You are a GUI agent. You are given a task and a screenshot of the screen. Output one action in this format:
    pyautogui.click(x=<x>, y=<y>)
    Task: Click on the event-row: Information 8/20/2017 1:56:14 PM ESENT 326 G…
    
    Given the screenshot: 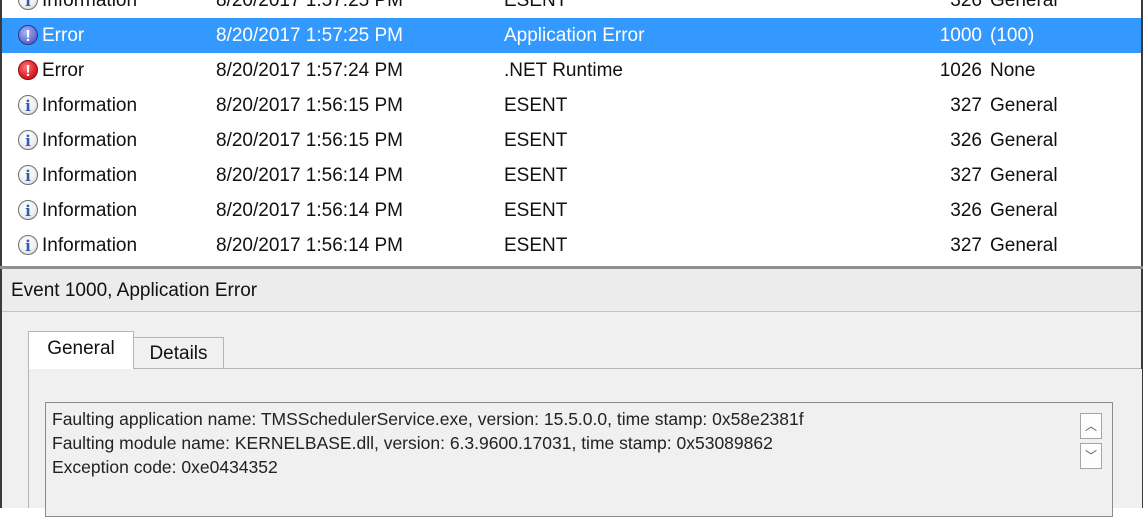 What is the action you would take?
    pyautogui.click(x=571, y=211)
    